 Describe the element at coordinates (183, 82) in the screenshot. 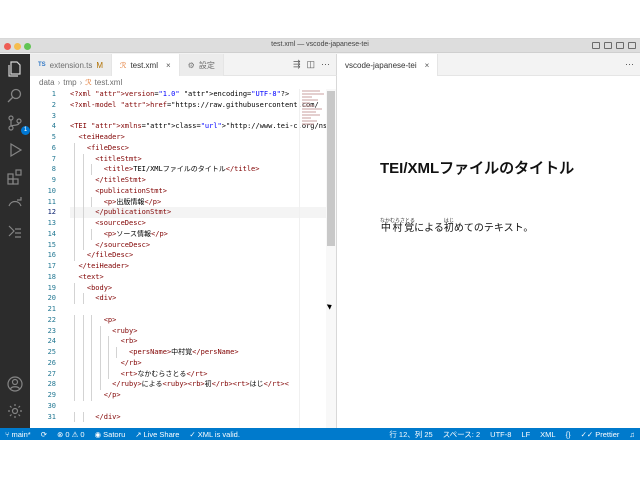

I see `breadcrumb: data › tmp › ℛ test.xml` at that location.